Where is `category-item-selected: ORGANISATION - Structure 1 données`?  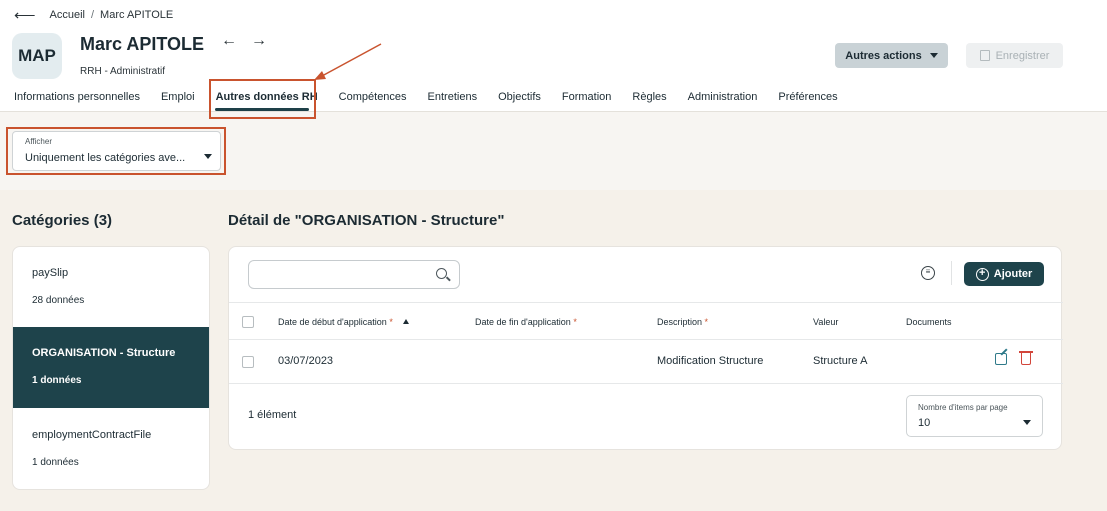
category-item-selected: ORGANISATION - Structure 1 données is located at coordinates (111, 367).